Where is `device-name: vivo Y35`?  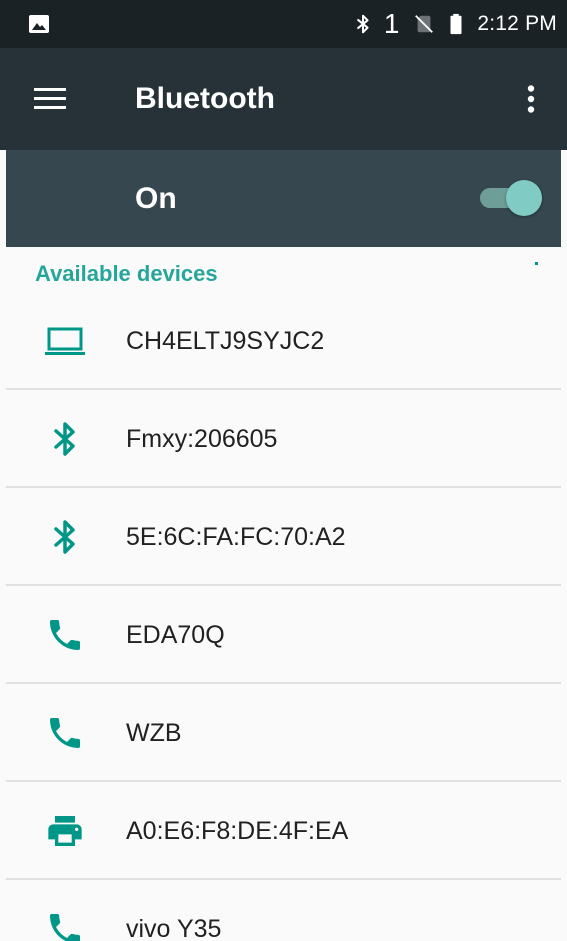
device-name: vivo Y35 is located at coordinates (174, 928).